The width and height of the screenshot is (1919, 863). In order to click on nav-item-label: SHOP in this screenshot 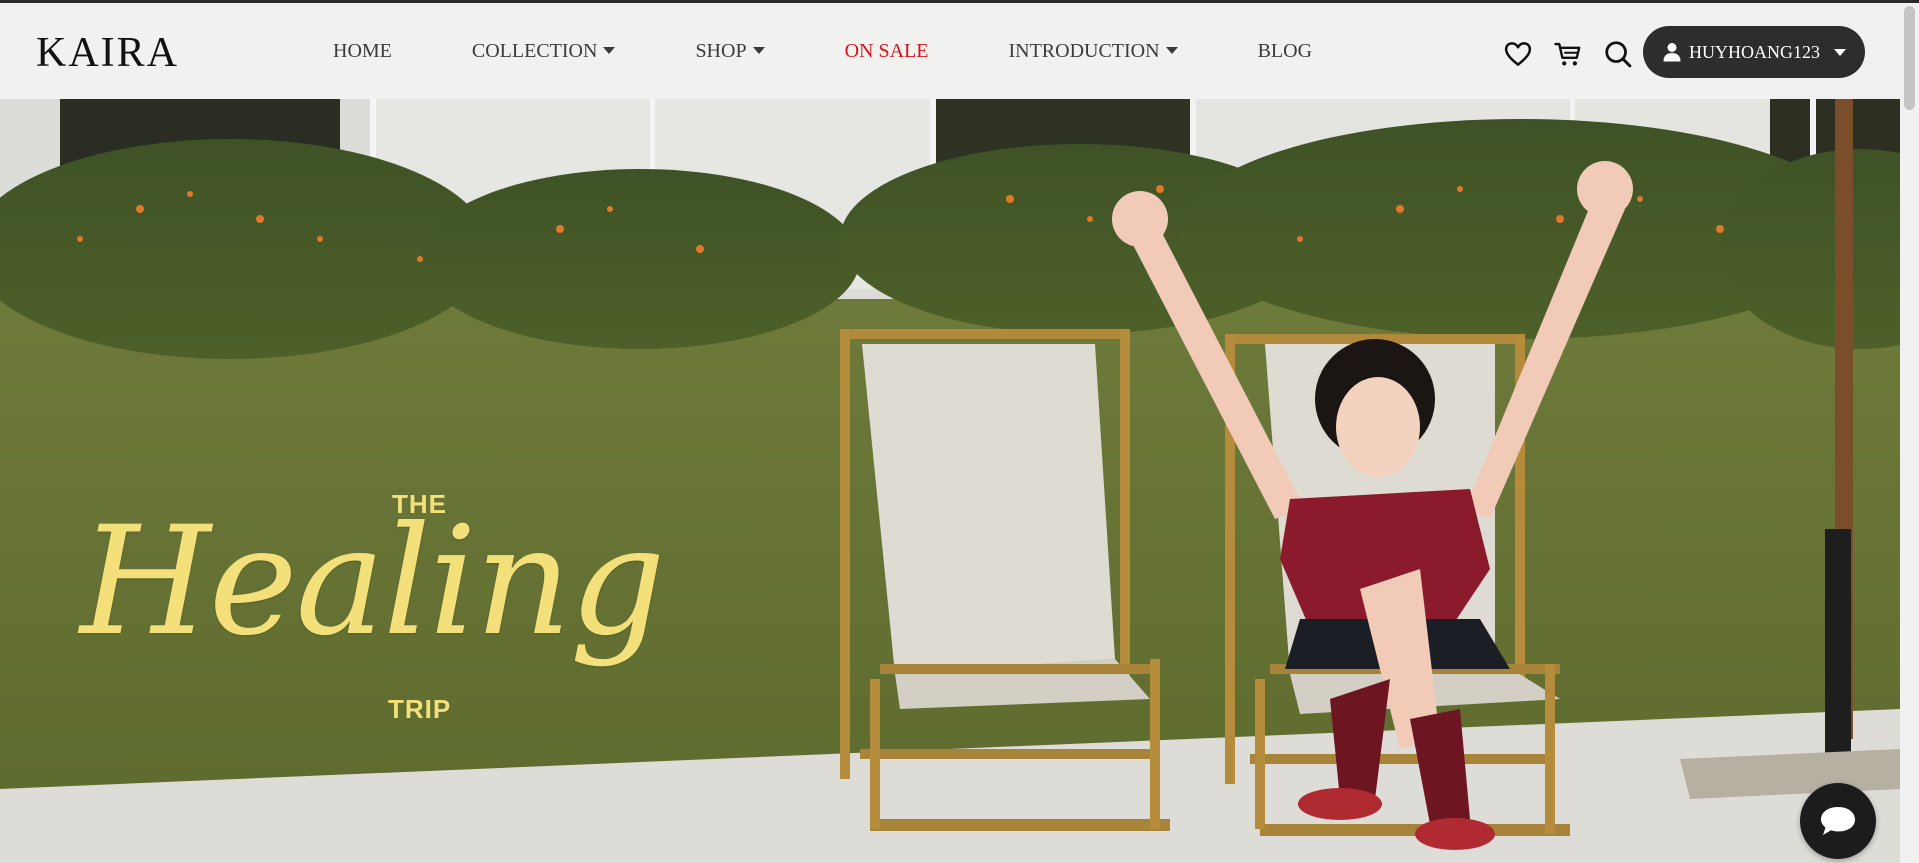, I will do `click(721, 50)`.